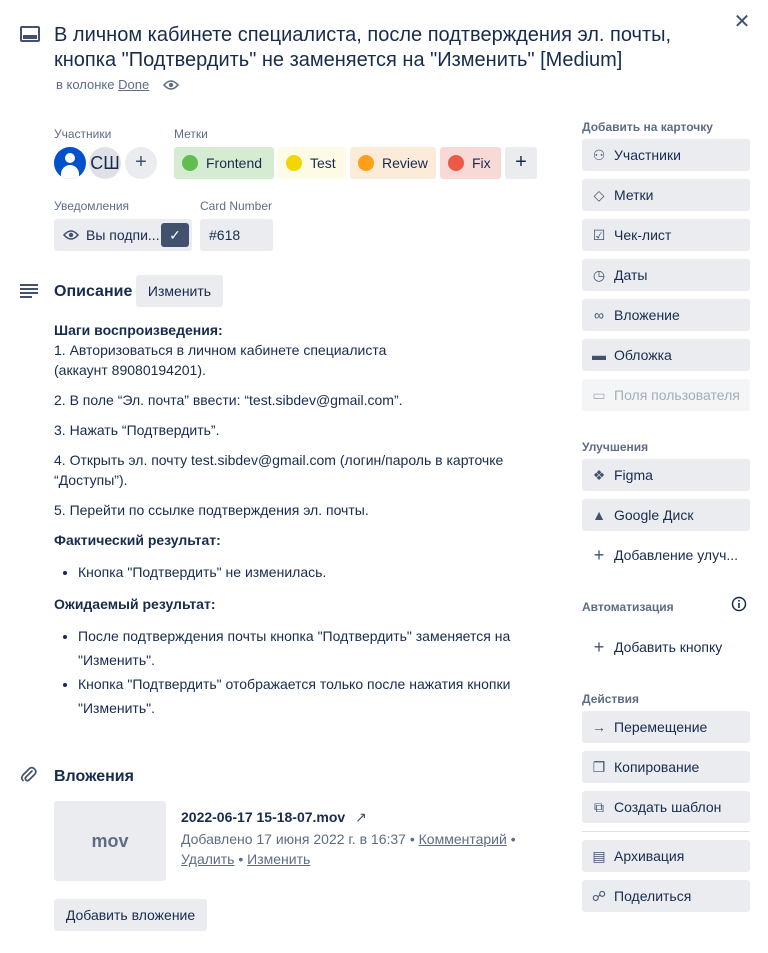 This screenshot has width=768, height=953. Describe the element at coordinates (615, 447) in the screenshot. I see `powerups-heading: Улучшения` at that location.